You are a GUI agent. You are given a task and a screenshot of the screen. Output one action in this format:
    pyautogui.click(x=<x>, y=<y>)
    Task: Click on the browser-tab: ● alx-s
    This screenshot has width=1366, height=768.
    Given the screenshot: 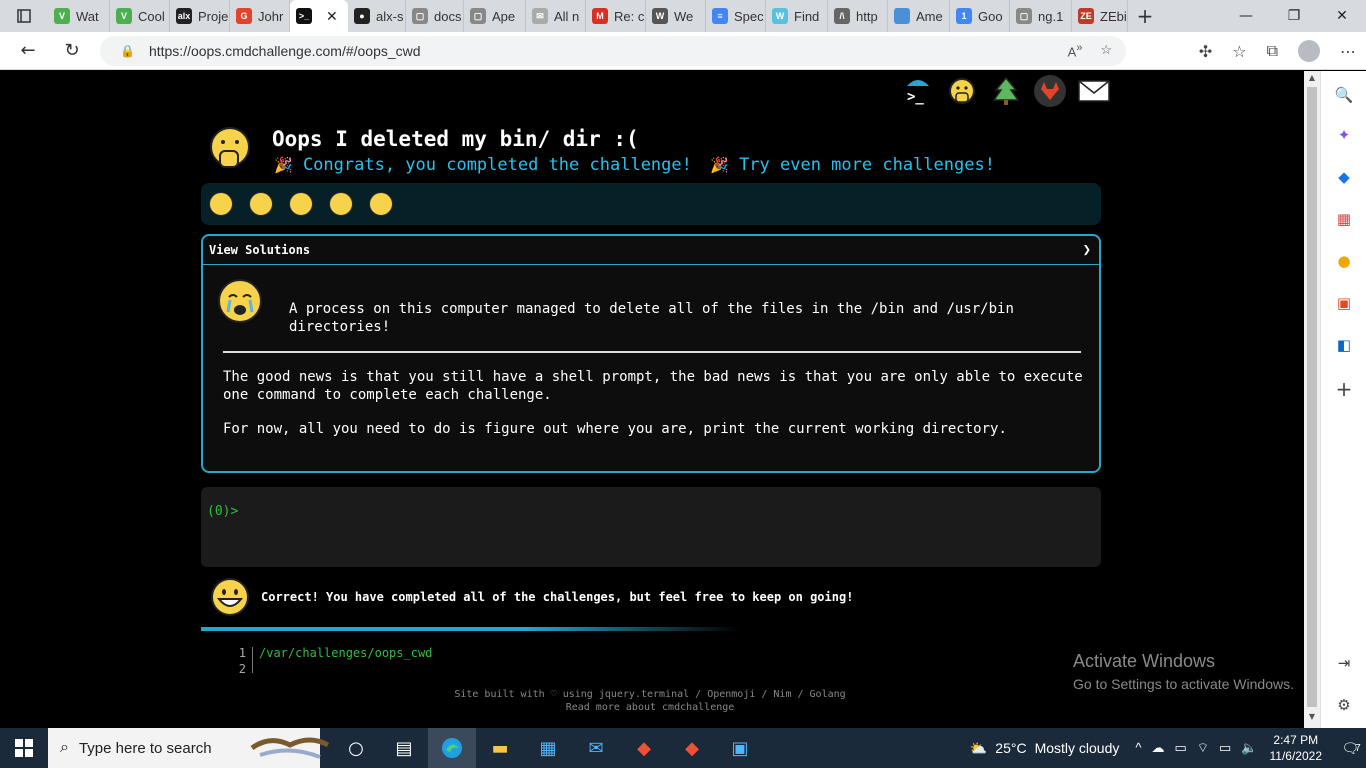 What is the action you would take?
    pyautogui.click(x=377, y=16)
    